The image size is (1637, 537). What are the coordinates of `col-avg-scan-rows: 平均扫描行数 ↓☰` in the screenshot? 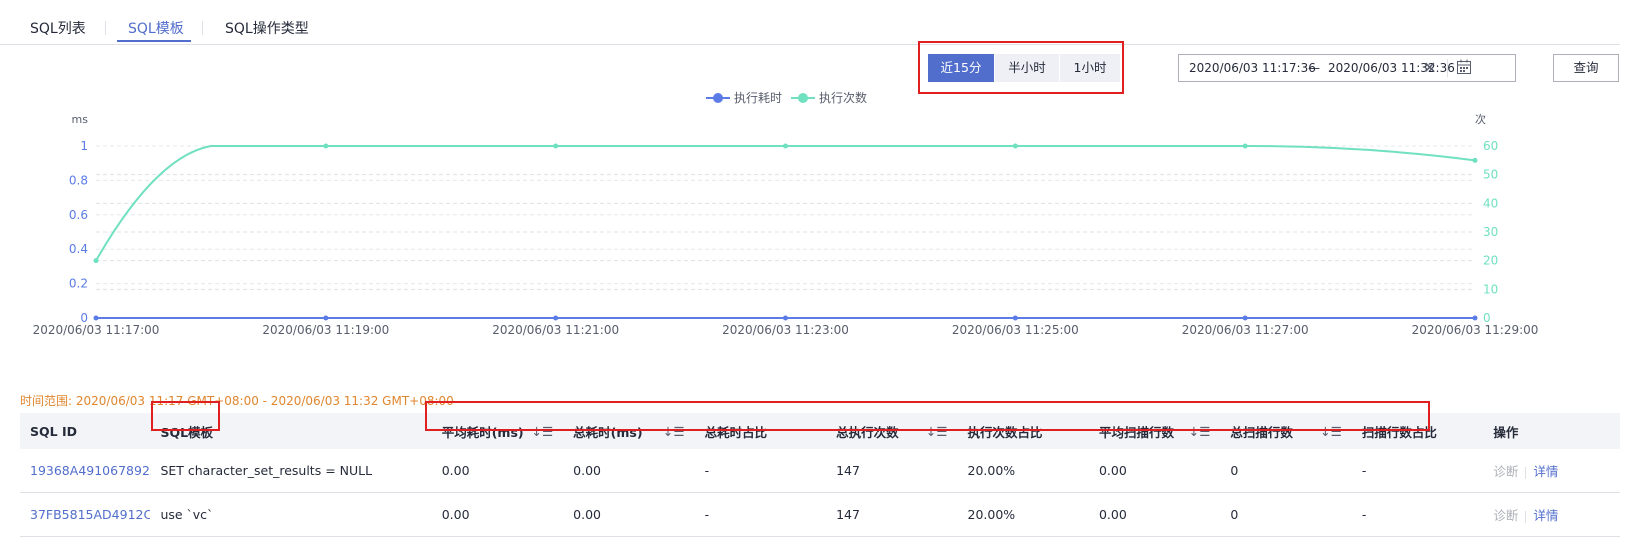 It's located at (1154, 431).